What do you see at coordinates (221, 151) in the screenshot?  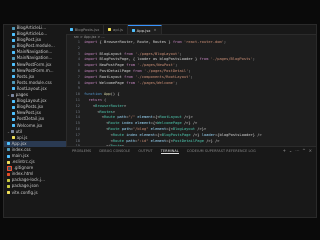 I see `panel-tab: CODEIUM SUPERFAST REFERENCE LOG` at bounding box center [221, 151].